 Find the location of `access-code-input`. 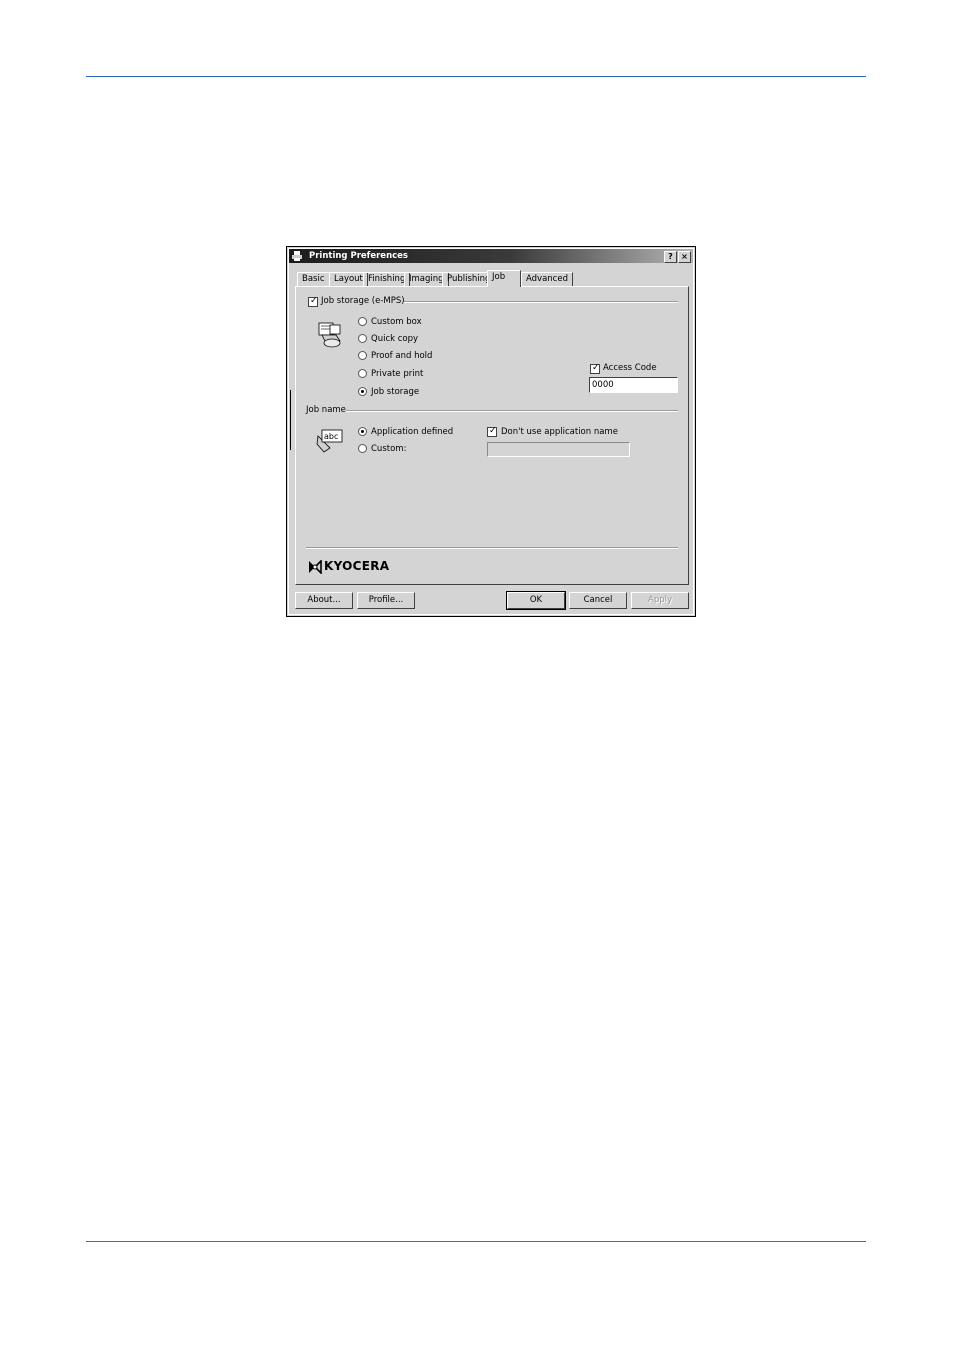

access-code-input is located at coordinates (633, 385).